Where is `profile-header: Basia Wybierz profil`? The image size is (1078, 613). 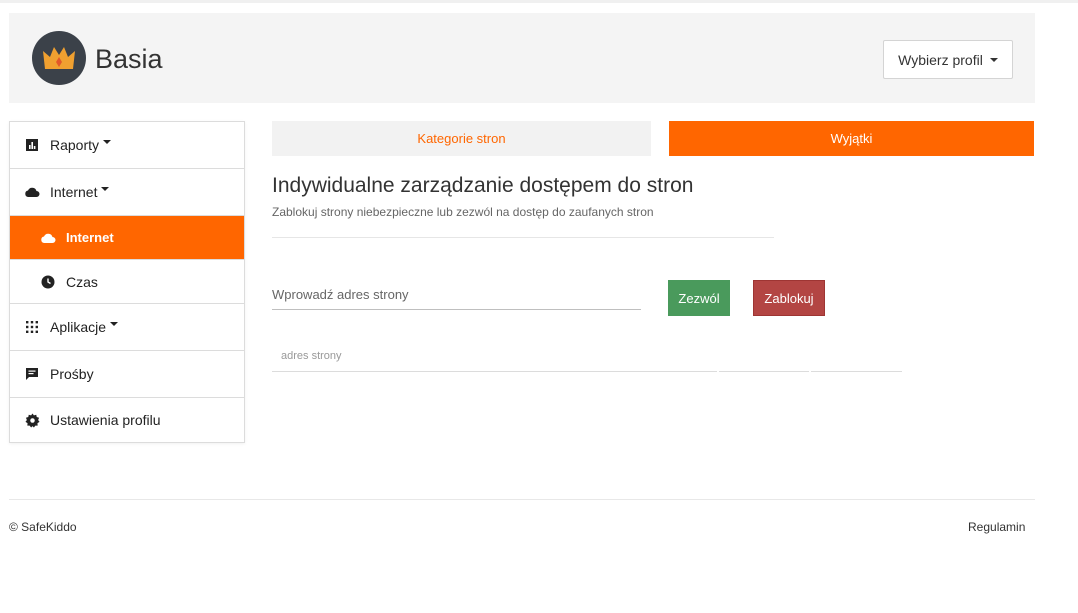
profile-header: Basia Wybierz profil is located at coordinates (522, 58).